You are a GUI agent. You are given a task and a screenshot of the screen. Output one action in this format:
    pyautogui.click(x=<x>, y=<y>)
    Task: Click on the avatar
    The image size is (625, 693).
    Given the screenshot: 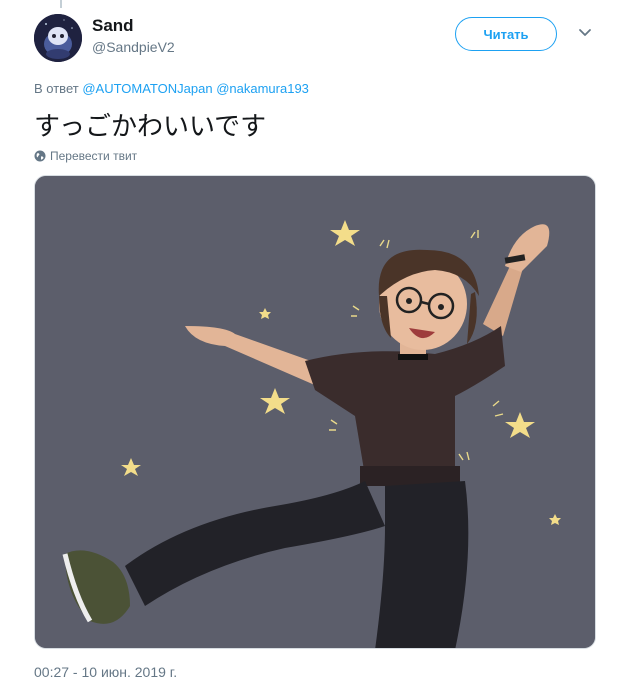 What is the action you would take?
    pyautogui.click(x=58, y=38)
    